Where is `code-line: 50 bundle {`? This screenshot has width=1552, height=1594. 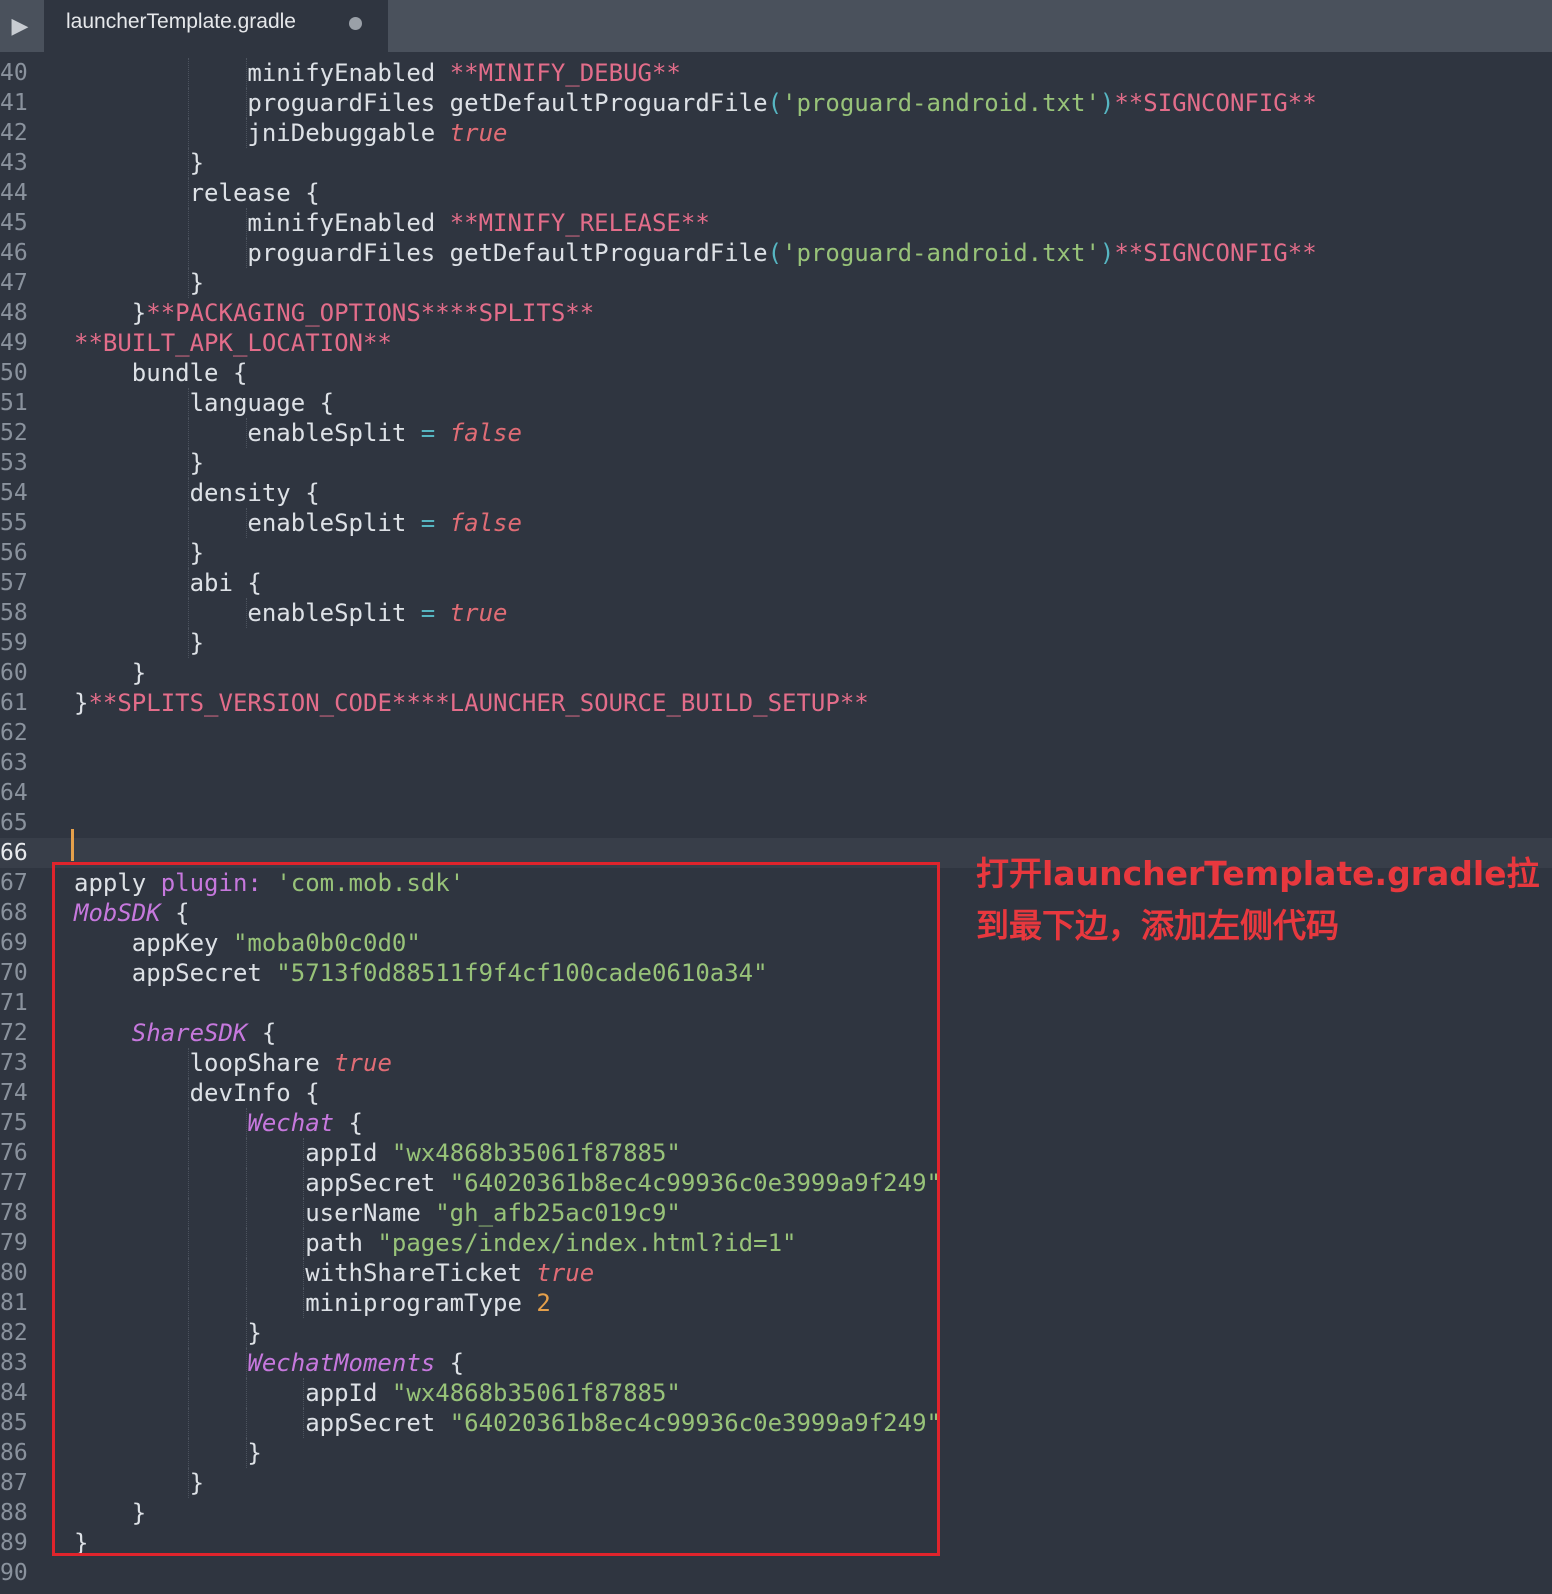
code-line: 50 bundle { is located at coordinates (776, 373).